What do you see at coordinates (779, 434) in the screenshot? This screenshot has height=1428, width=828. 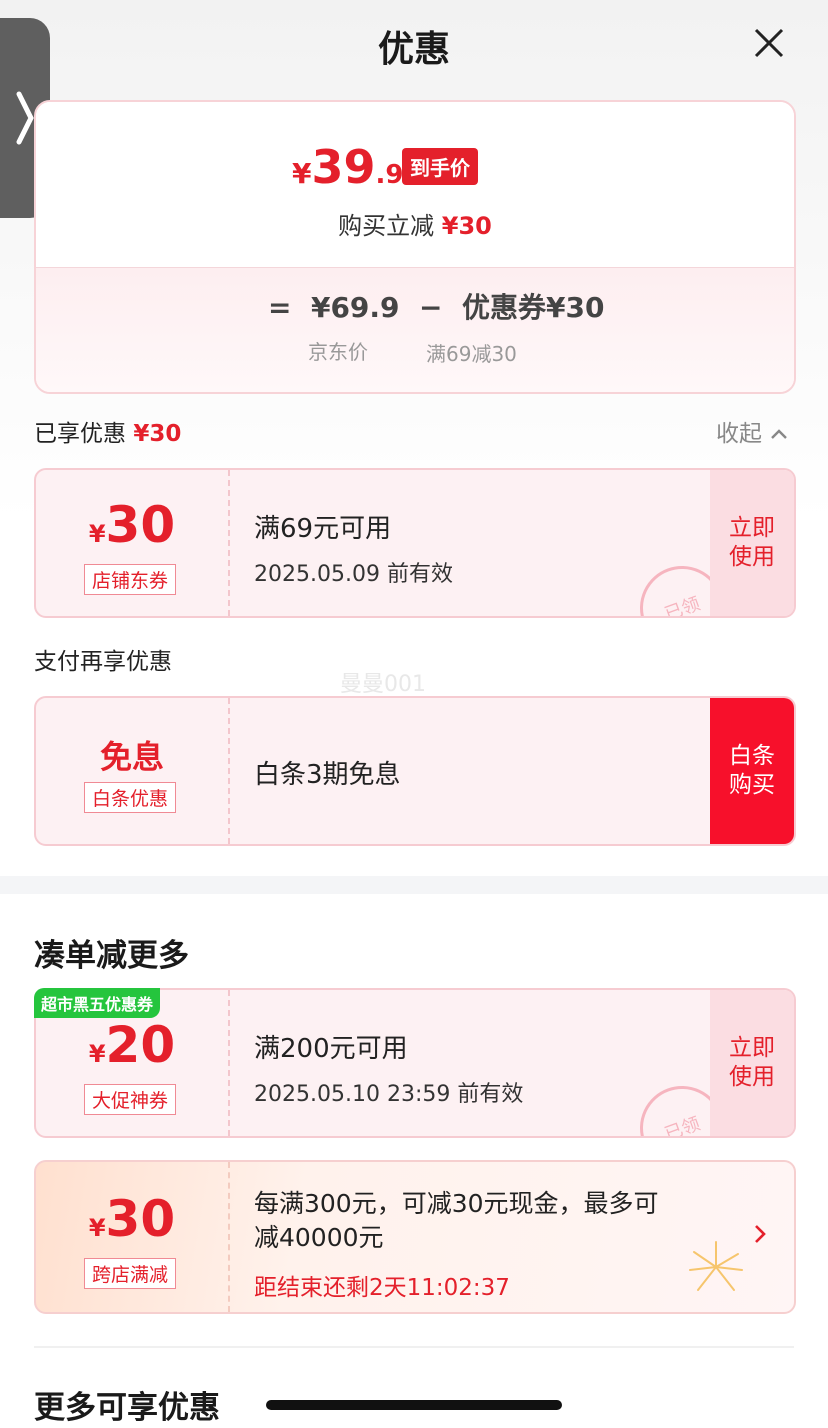 I see `chevron-up-icon` at bounding box center [779, 434].